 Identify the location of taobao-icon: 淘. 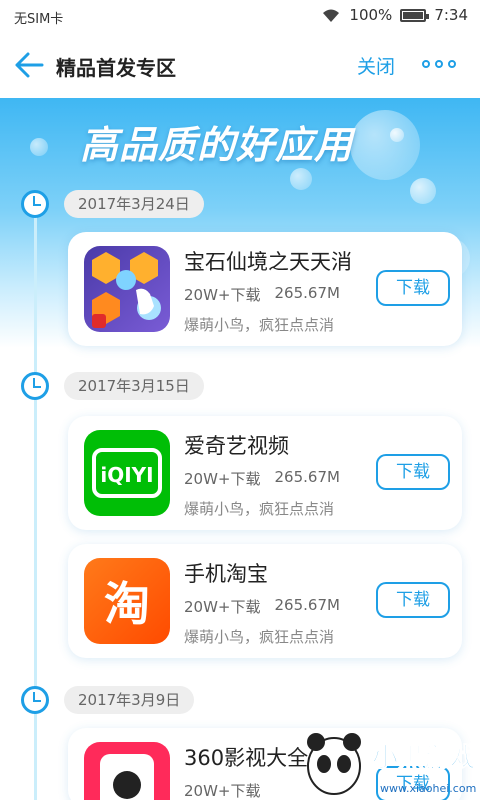
(127, 601).